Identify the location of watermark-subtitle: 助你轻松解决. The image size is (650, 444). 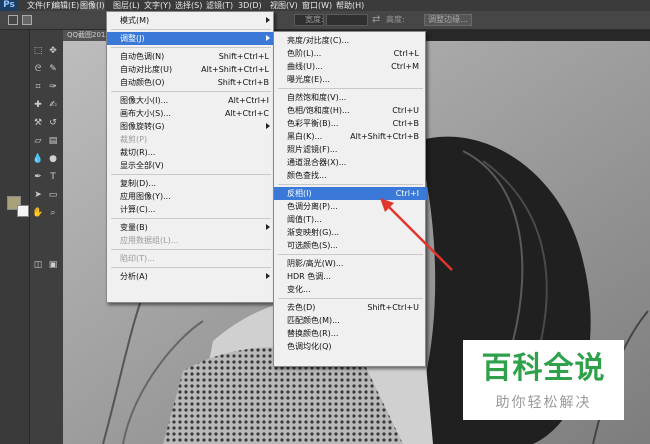
(543, 403).